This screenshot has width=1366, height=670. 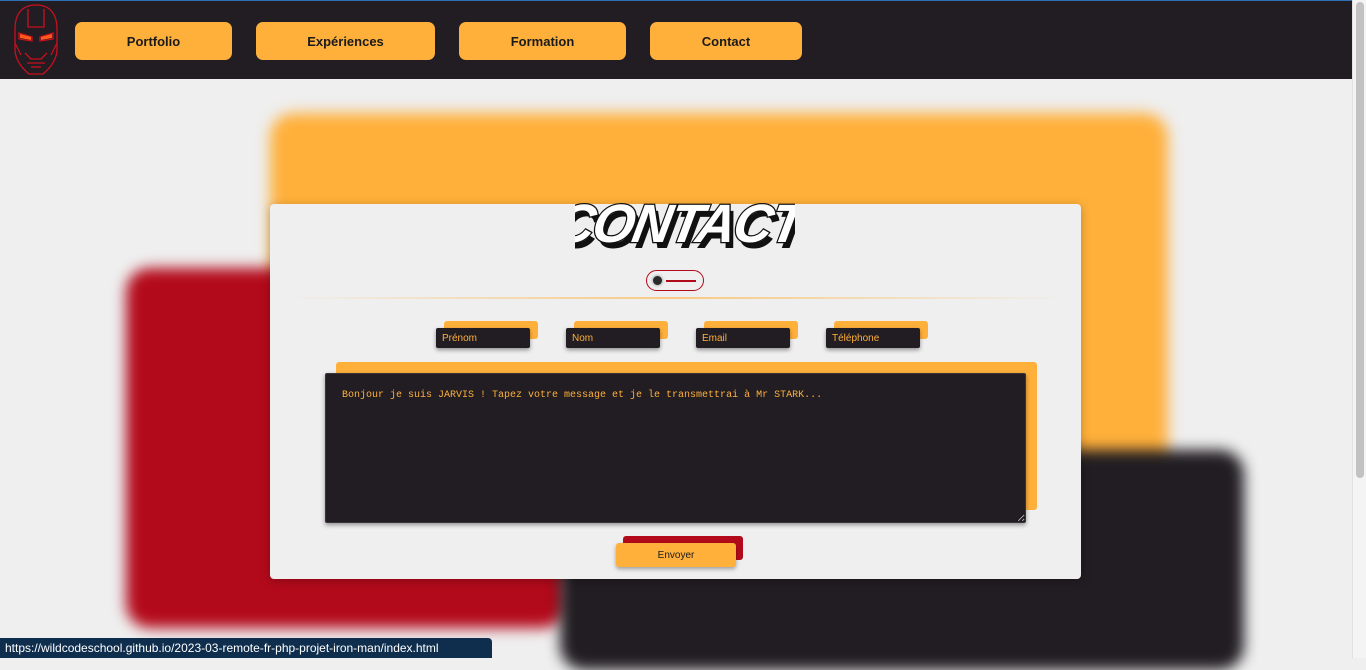 I want to click on page-scrollbar, so click(x=1359, y=329).